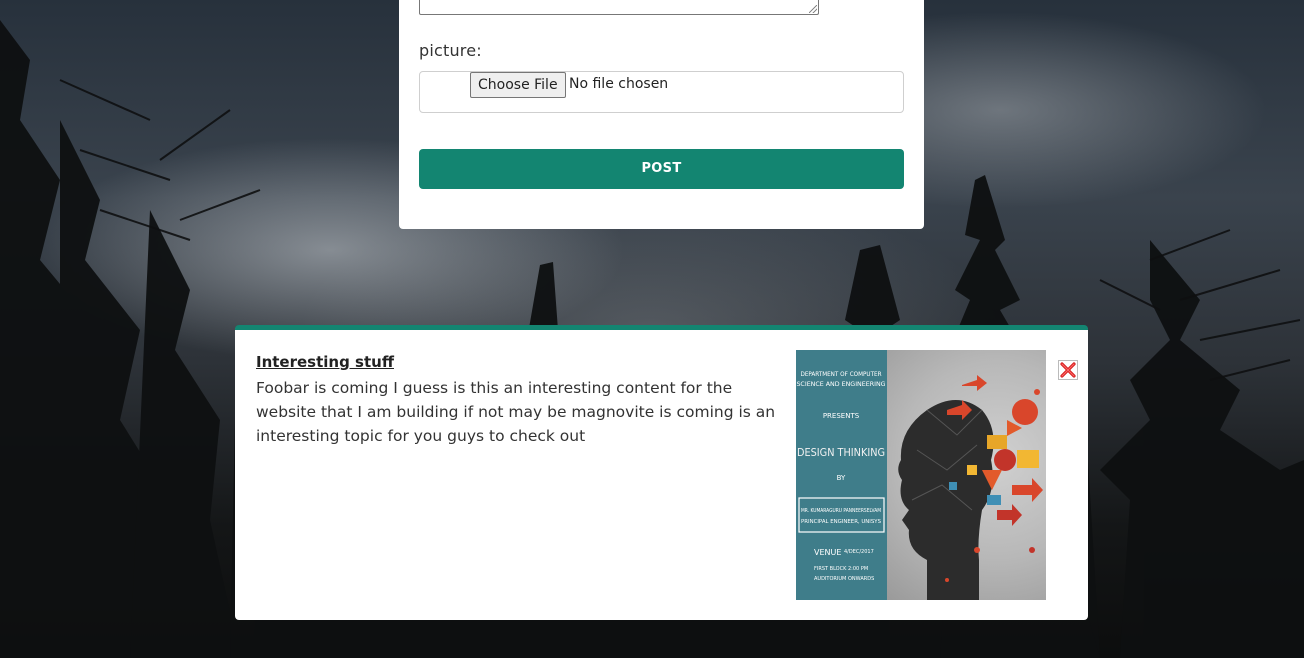  What do you see at coordinates (827, 552) in the screenshot?
I see `poster-venue-label: VENUE` at bounding box center [827, 552].